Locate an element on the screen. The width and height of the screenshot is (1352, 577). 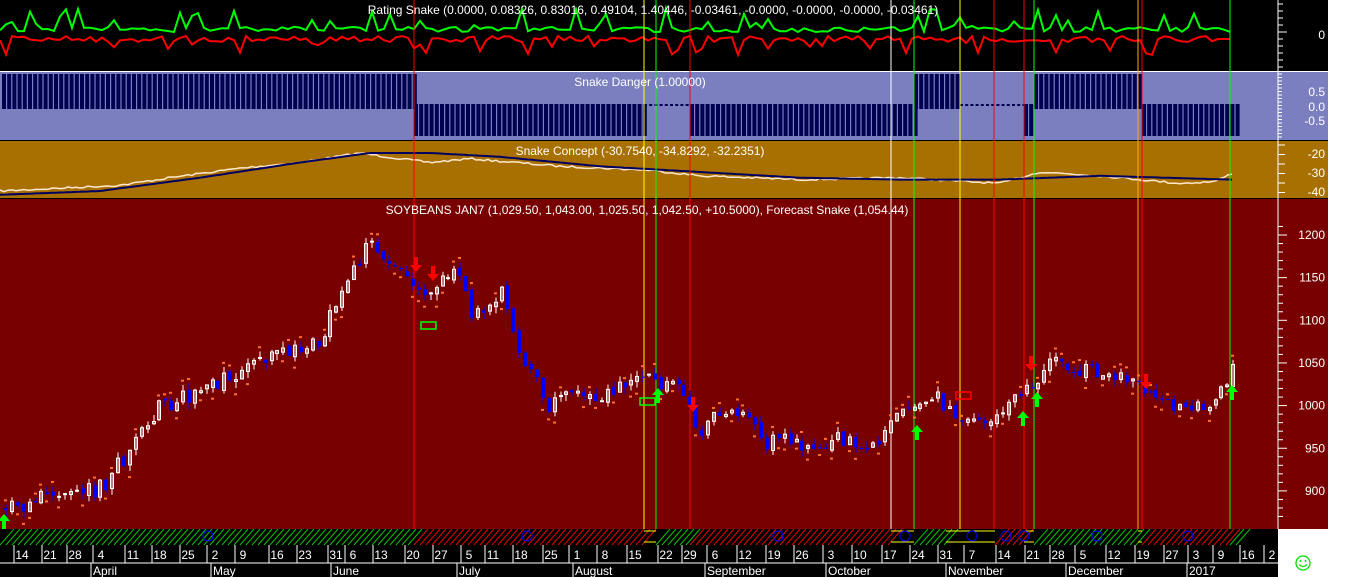
date-label: 2 is located at coordinates (215, 555).